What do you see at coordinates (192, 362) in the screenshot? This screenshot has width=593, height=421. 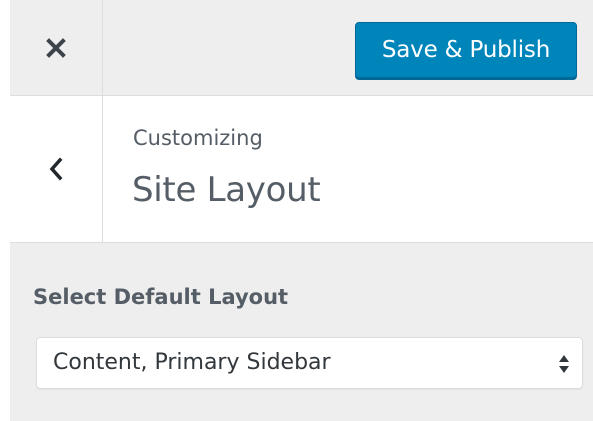 I see `select-value: Content, Primary Sidebar` at bounding box center [192, 362].